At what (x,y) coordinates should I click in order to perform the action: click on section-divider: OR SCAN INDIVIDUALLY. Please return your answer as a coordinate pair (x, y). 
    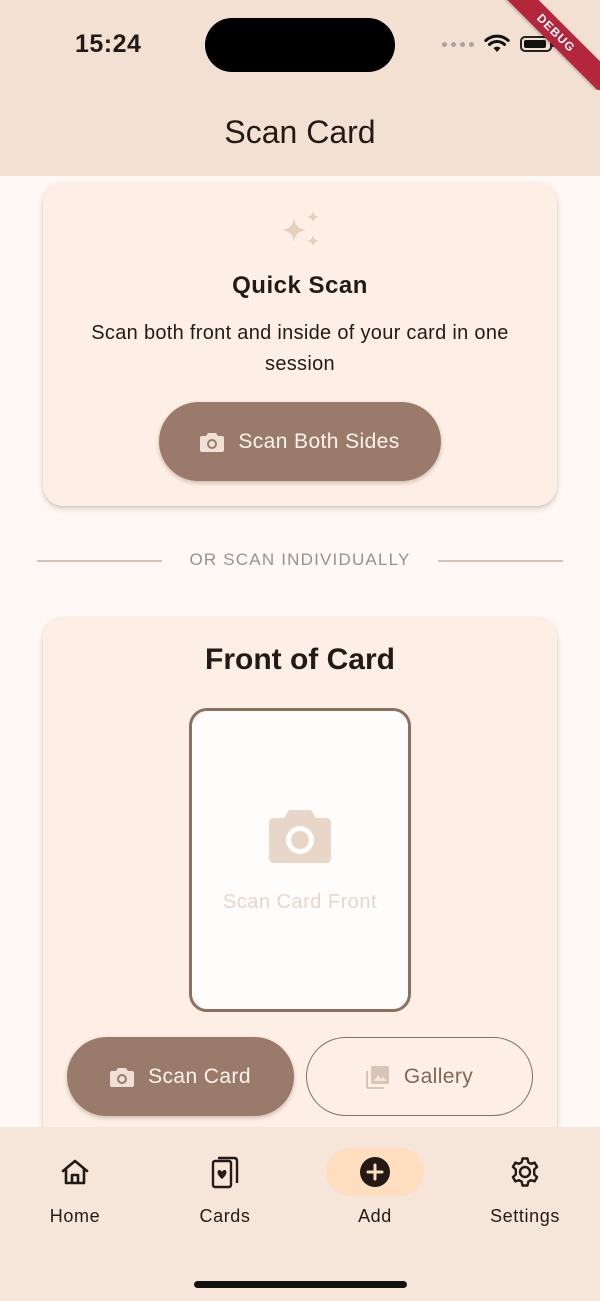
    Looking at the image, I should click on (300, 561).